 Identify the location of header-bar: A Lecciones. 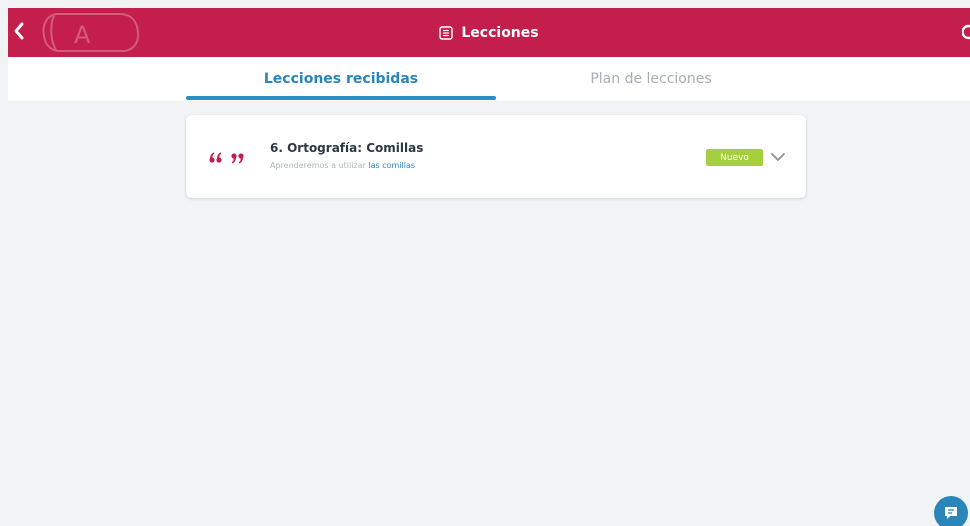
(489, 32).